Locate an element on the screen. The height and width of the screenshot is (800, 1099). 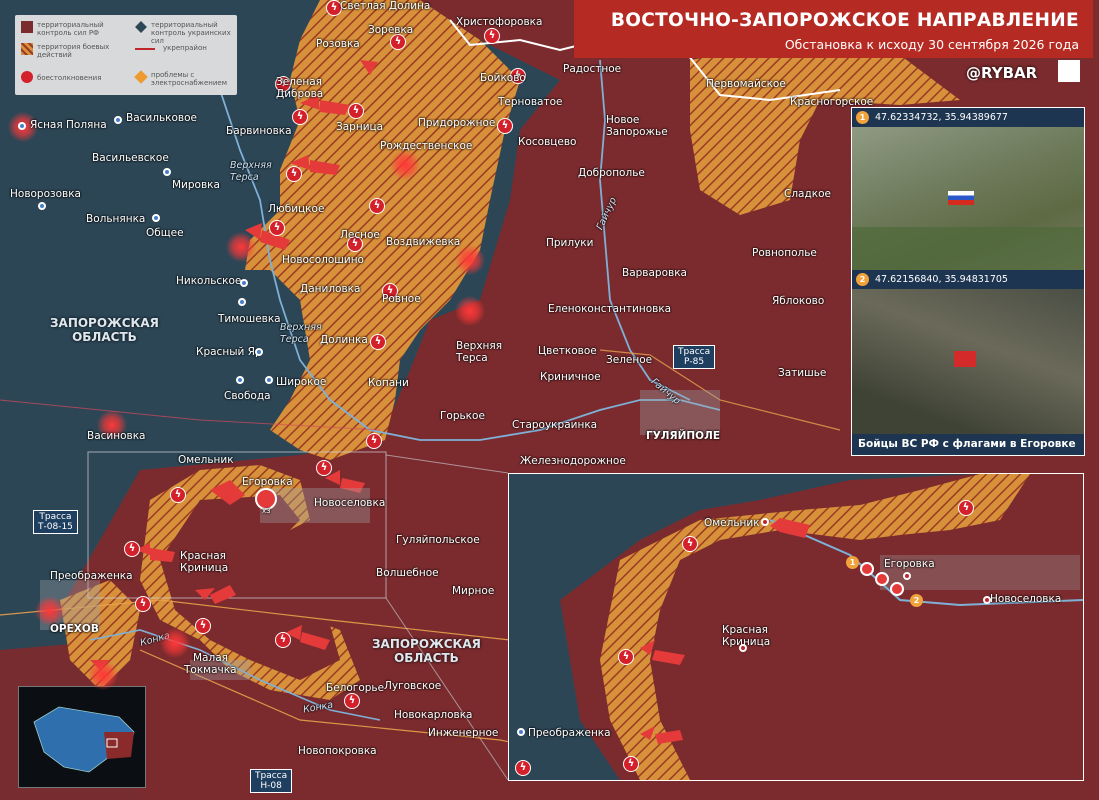
photo-number-1: 1 is located at coordinates (862, 117).